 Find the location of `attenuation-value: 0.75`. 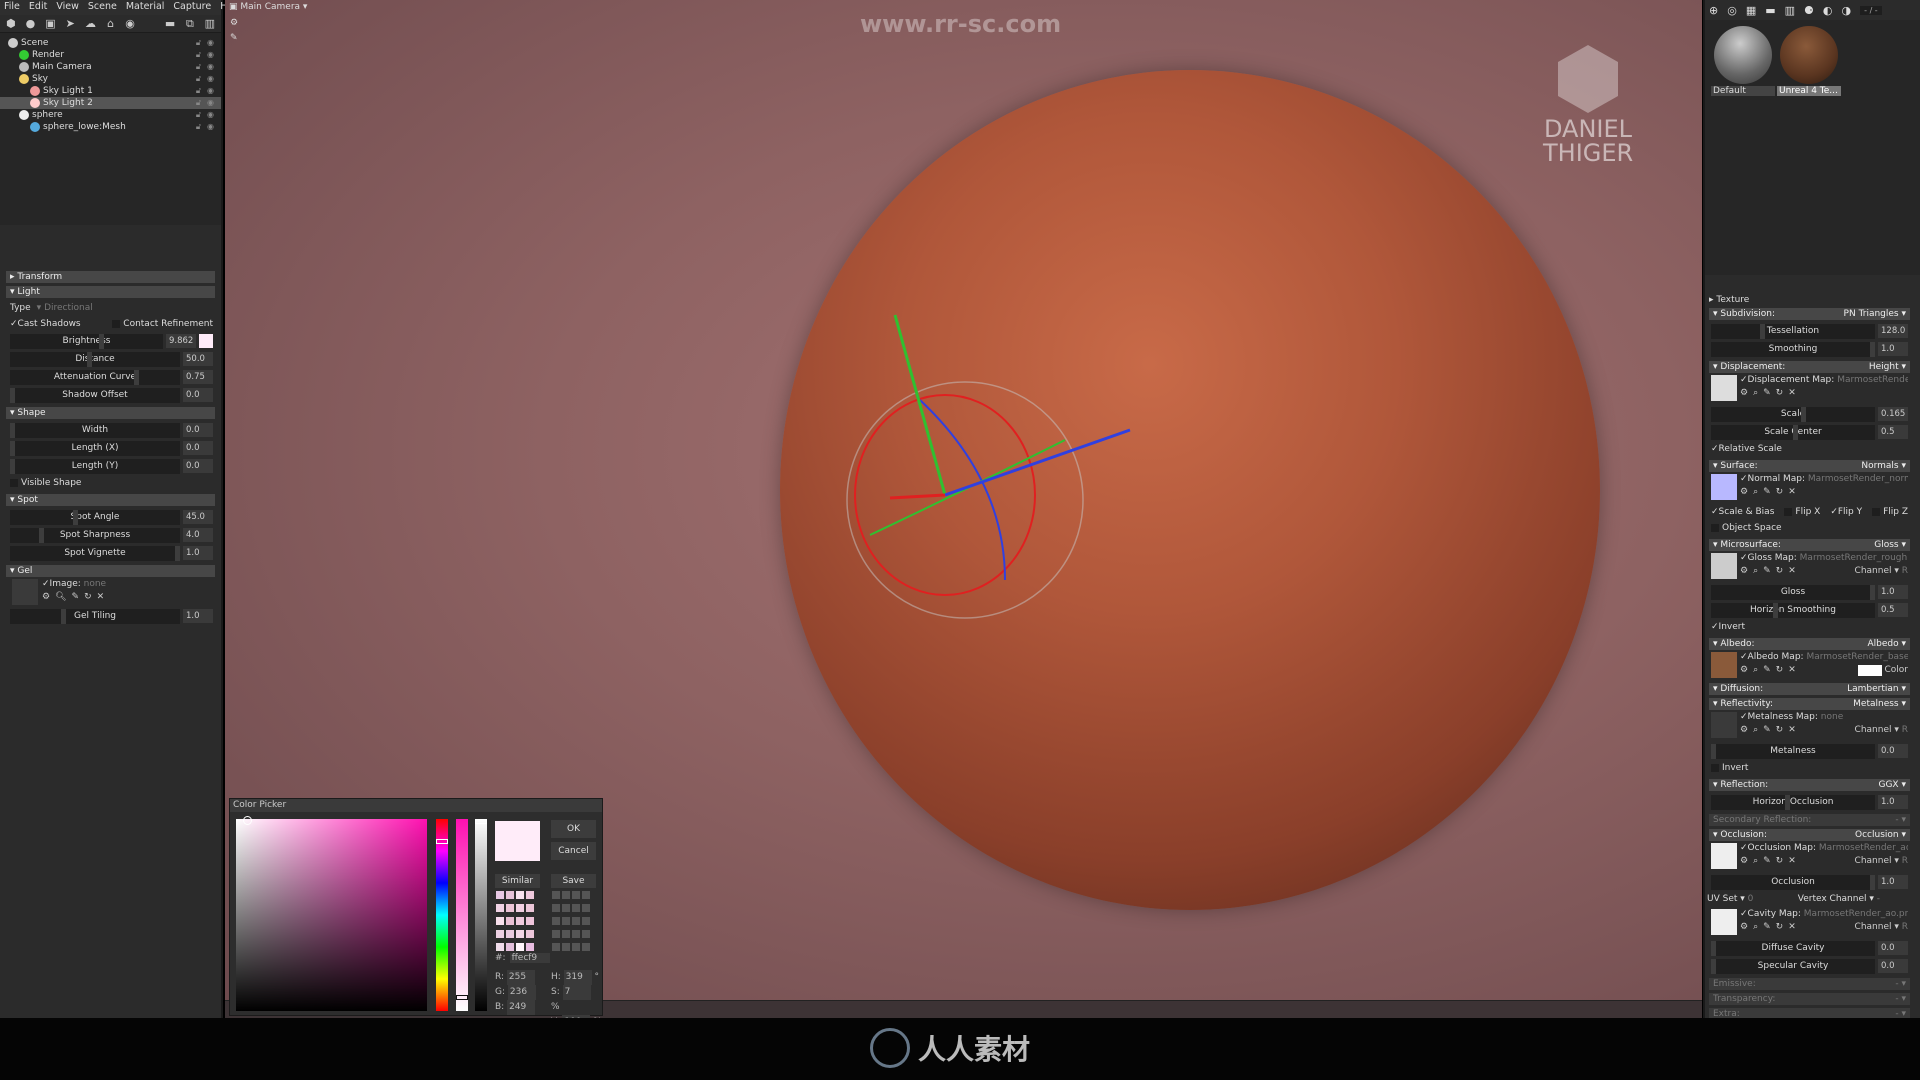

attenuation-value: 0.75 is located at coordinates (198, 377).